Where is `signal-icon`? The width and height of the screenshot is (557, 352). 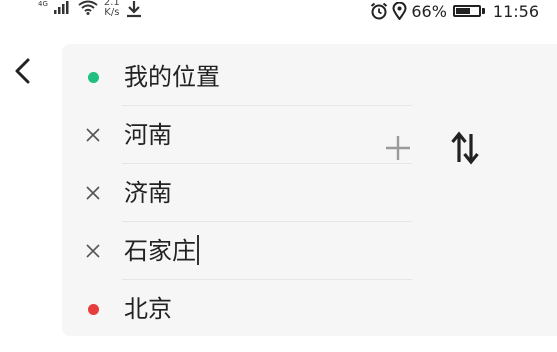
signal-icon is located at coordinates (61, 7).